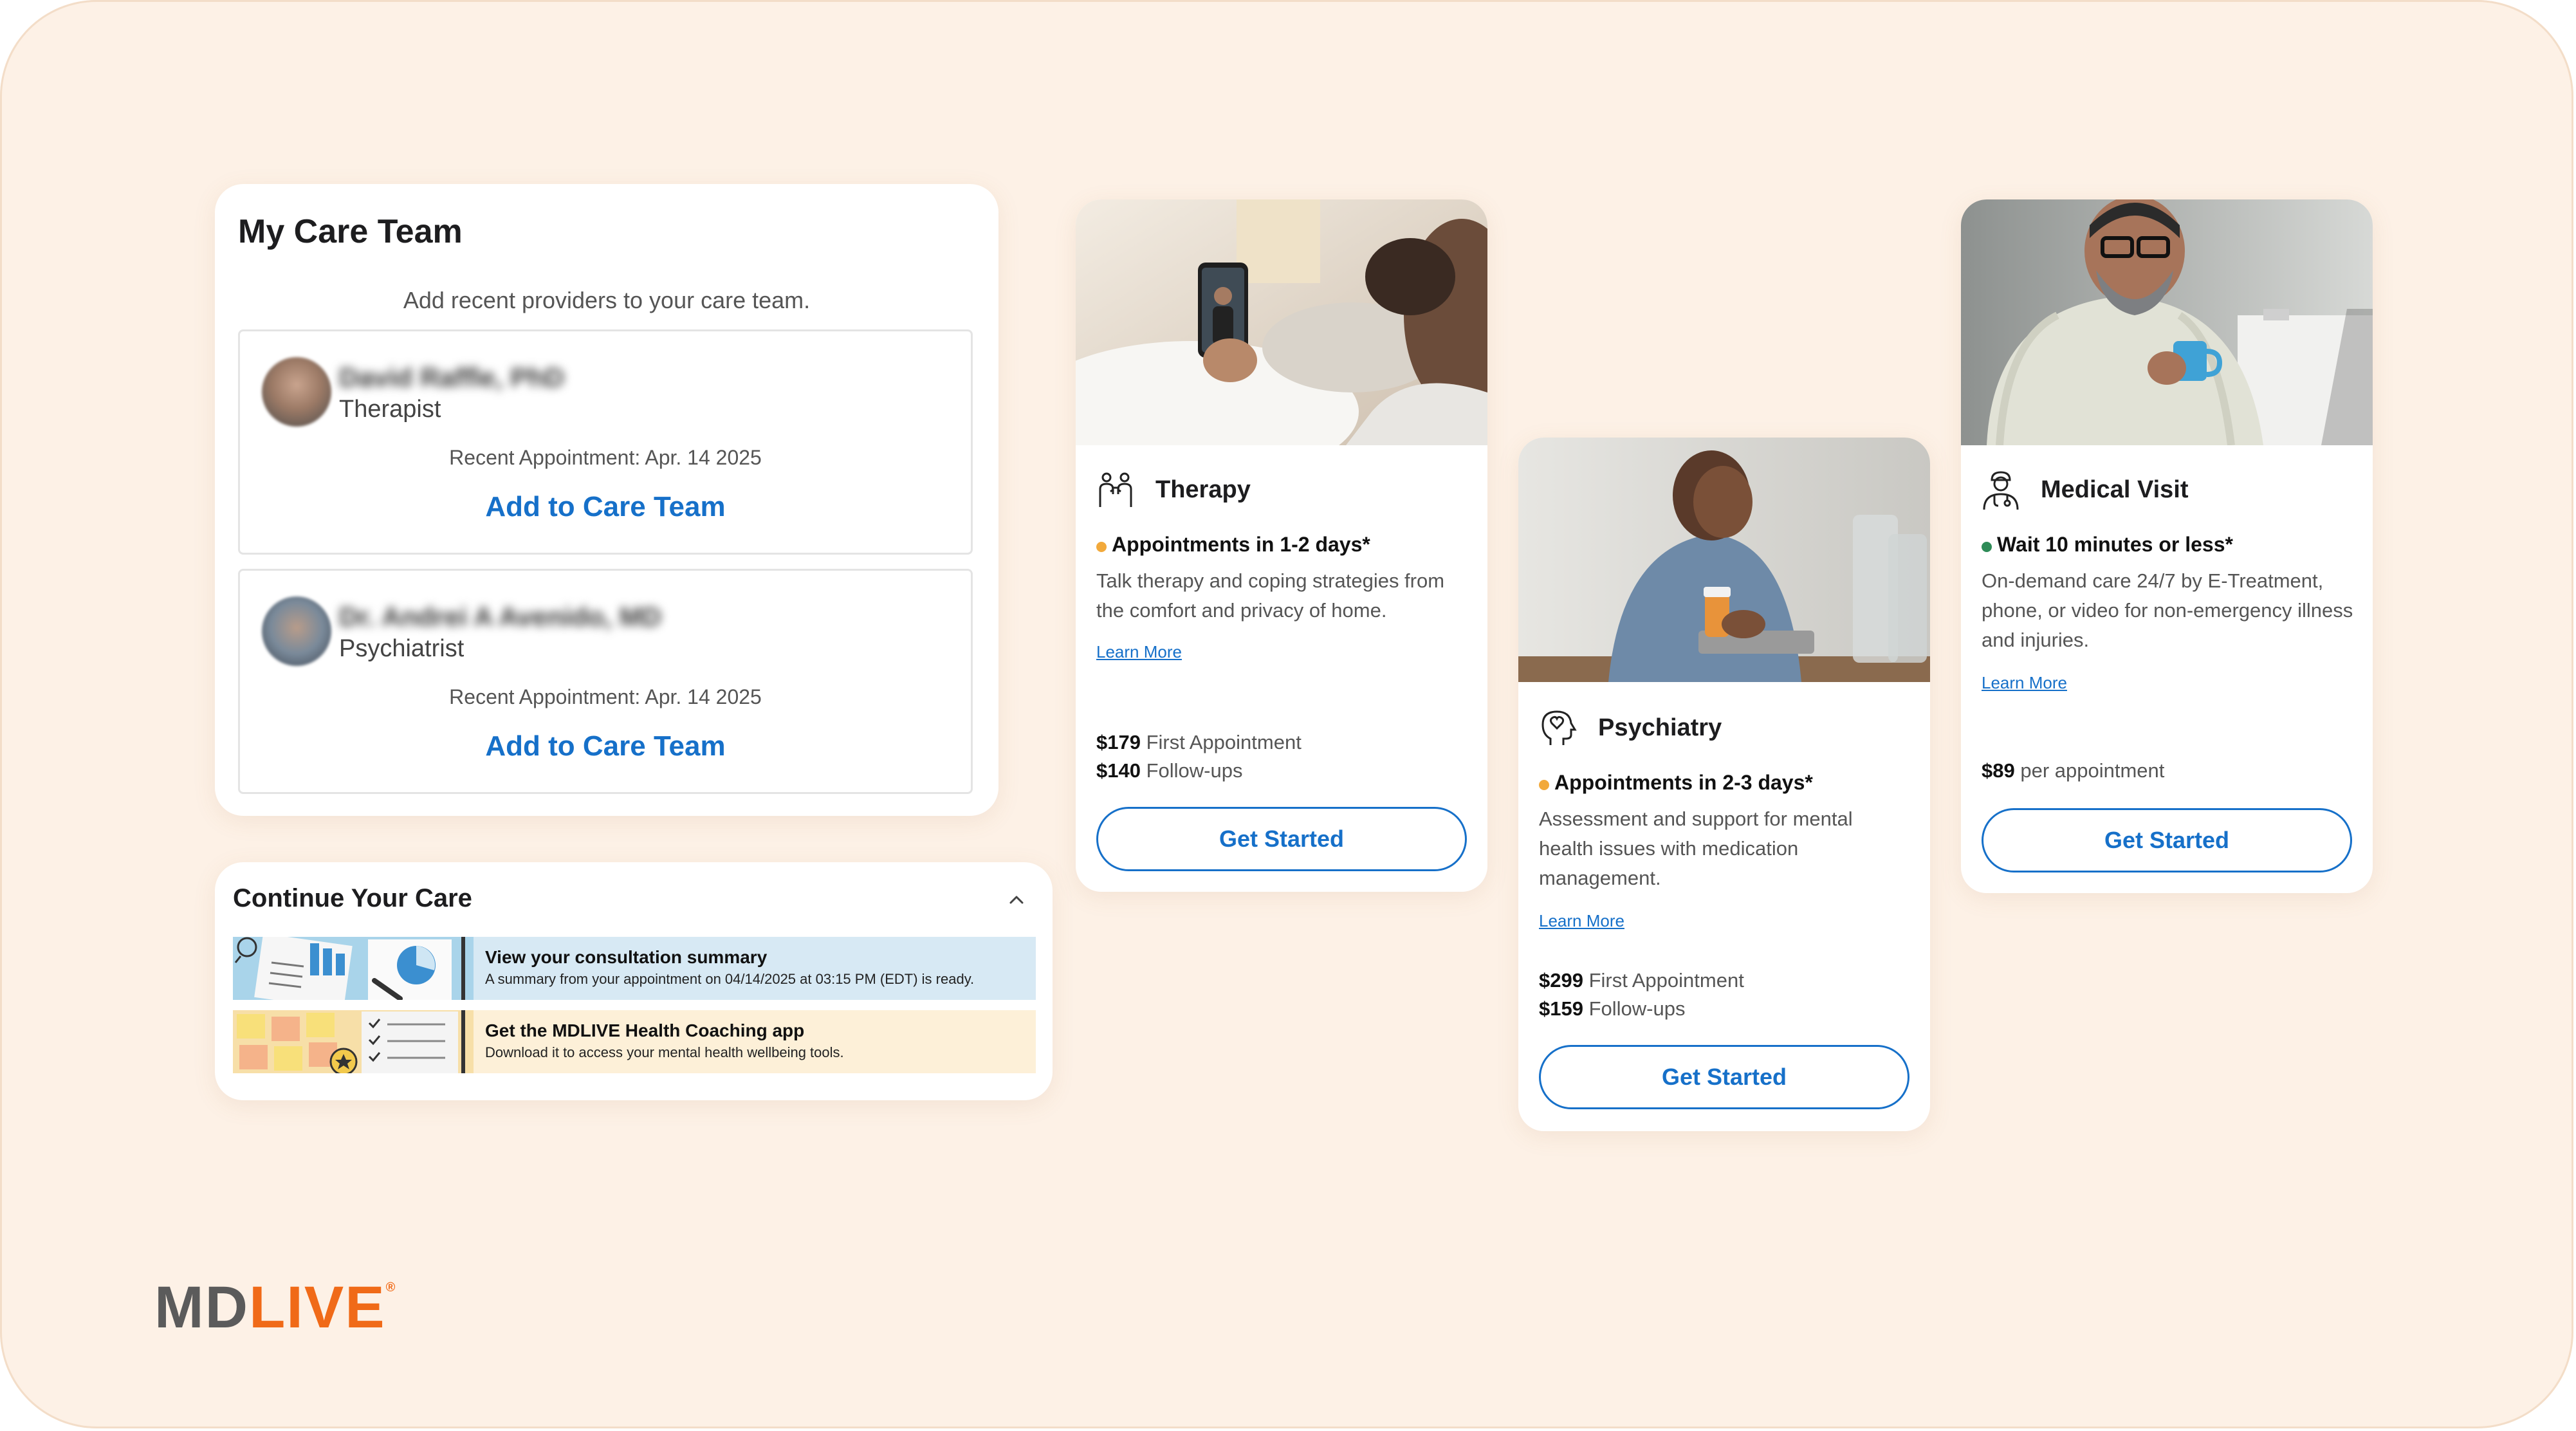  What do you see at coordinates (1559, 728) in the screenshot?
I see `head-heart-icon` at bounding box center [1559, 728].